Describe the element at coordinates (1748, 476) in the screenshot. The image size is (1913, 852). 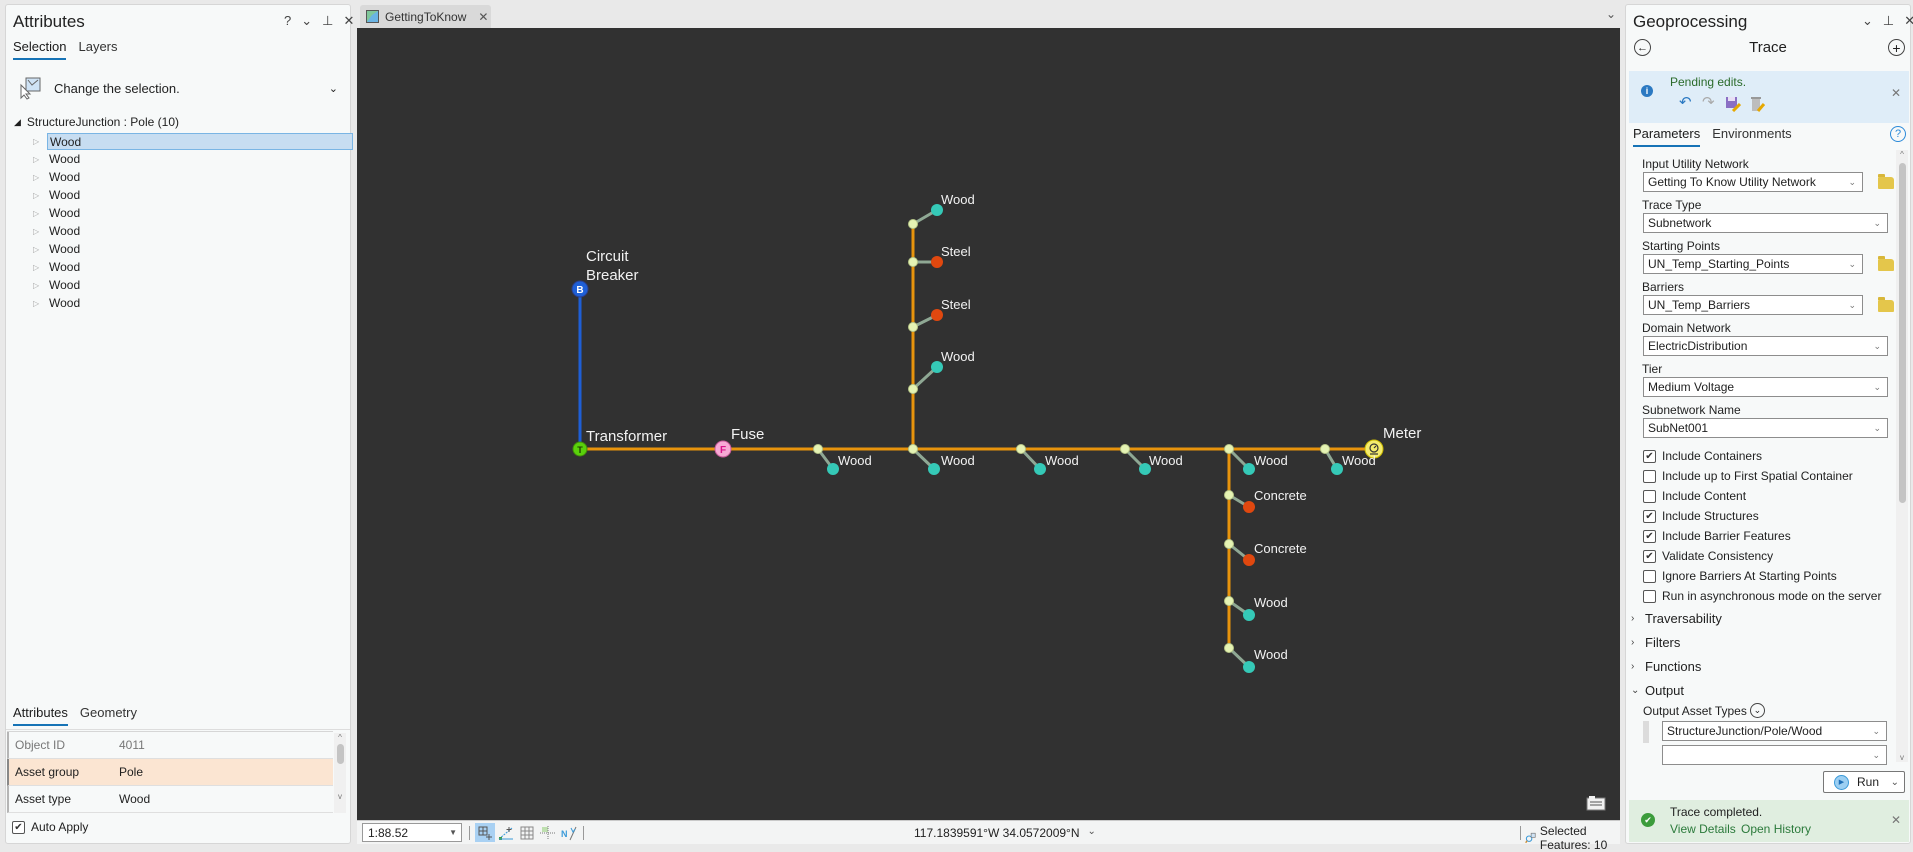
I see `param-checkbox: Include up to First Spatial Container` at that location.